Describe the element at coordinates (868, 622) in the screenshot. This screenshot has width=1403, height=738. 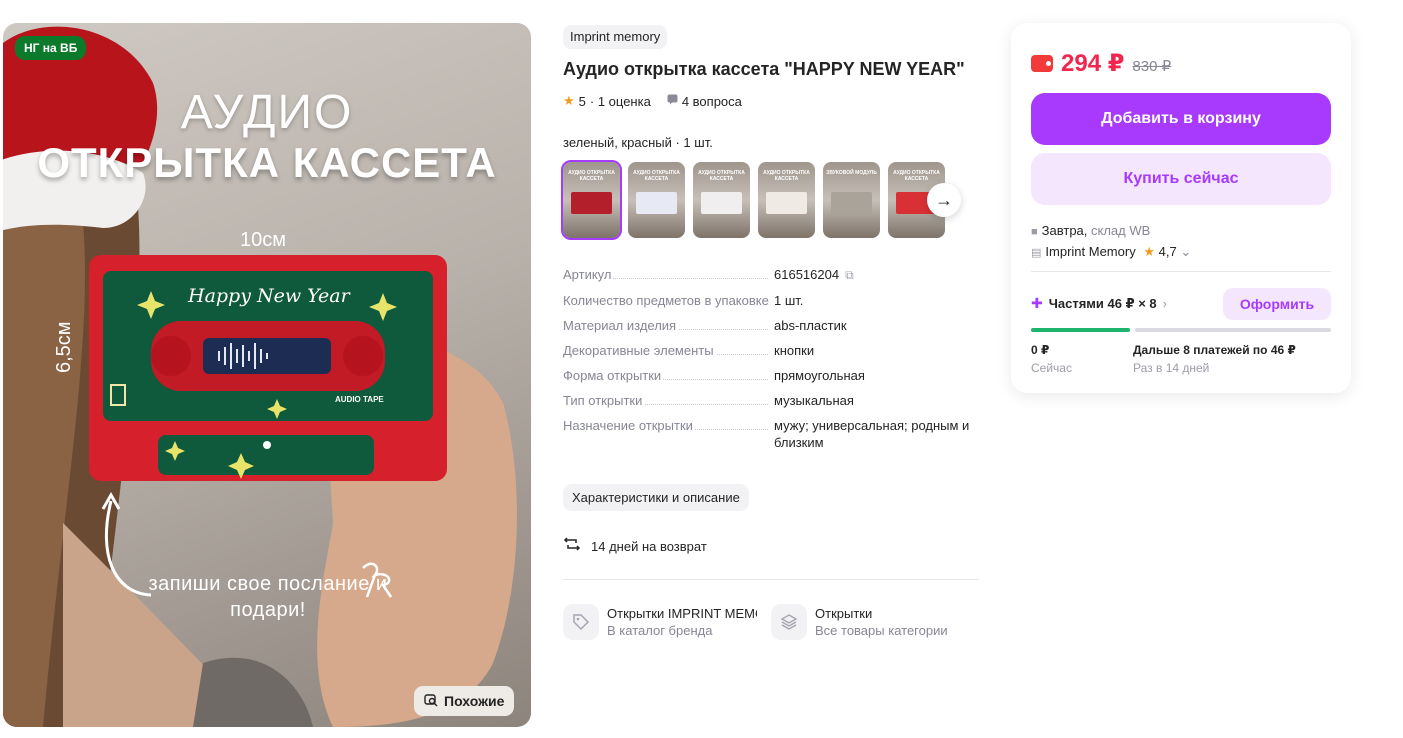
I see `category-link: Открытки Все товары категории` at that location.